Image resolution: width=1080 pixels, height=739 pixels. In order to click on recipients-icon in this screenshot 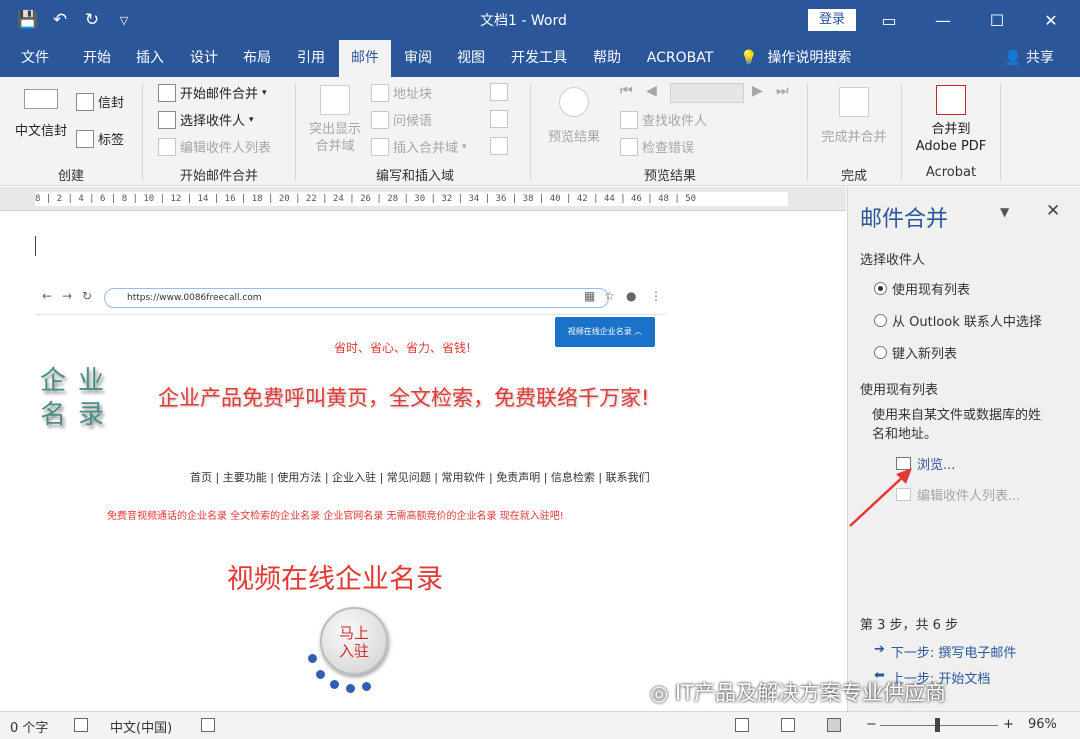, I will do `click(167, 119)`.